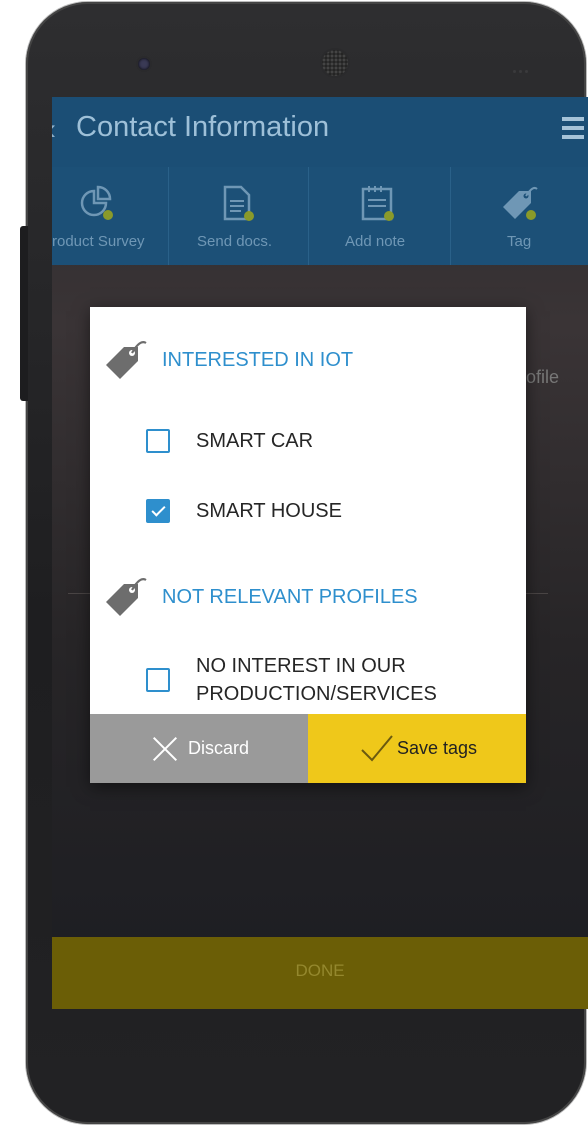 This screenshot has height=1128, width=588. What do you see at coordinates (290, 597) in the screenshot?
I see `tag-group-title: NOT RELEVANT PROFILES` at bounding box center [290, 597].